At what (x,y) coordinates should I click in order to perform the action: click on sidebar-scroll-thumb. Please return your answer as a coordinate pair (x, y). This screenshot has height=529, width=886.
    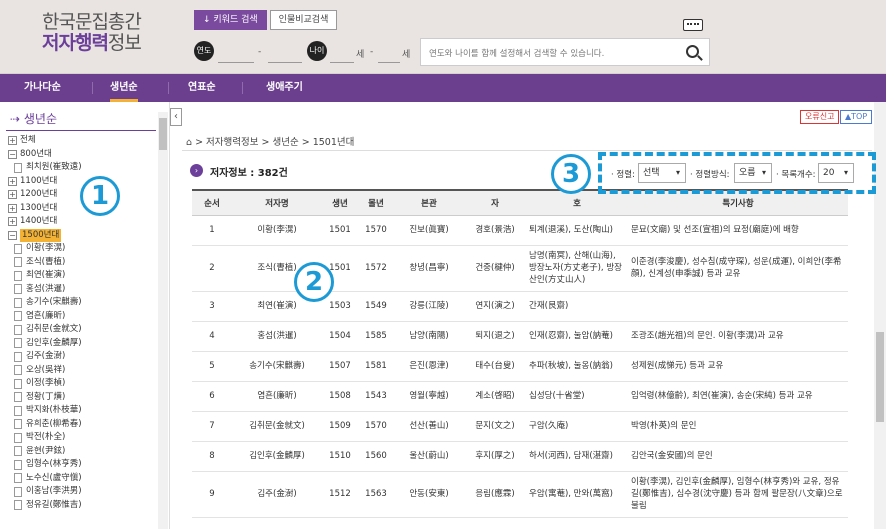
    Looking at the image, I should click on (163, 134).